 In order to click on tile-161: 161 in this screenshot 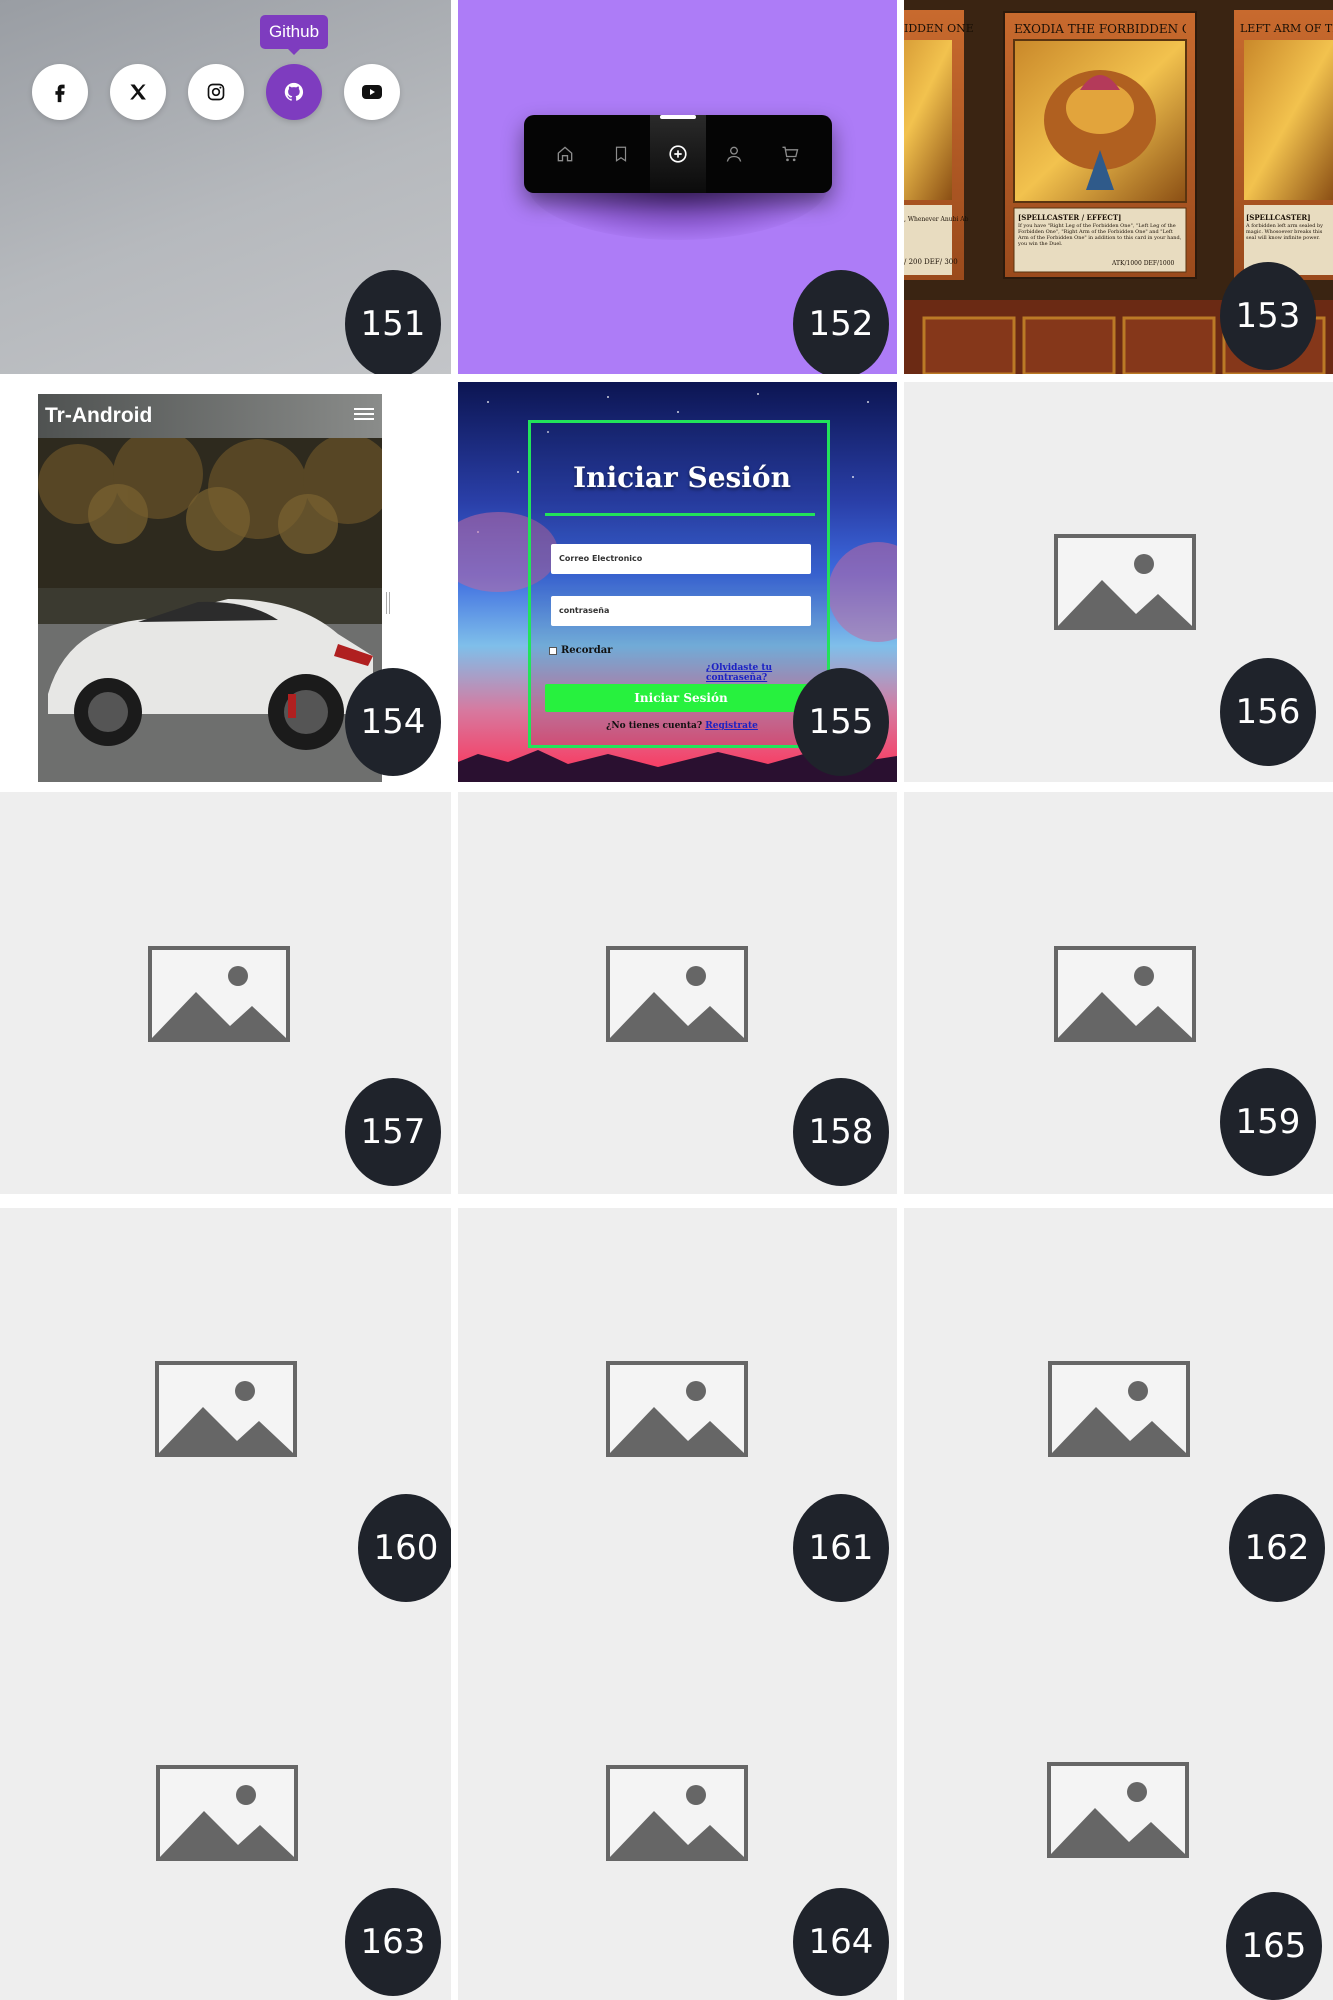, I will do `click(677, 1409)`.